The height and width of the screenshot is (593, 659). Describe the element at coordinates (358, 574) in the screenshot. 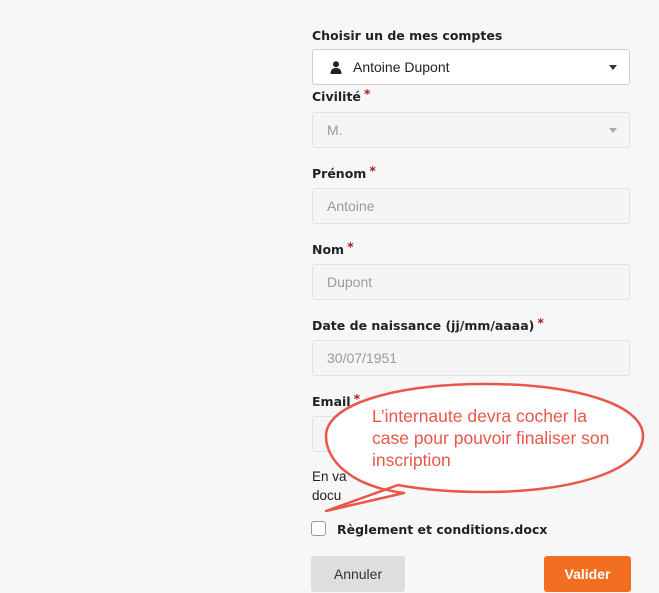

I see `cancel-button: Annuler` at that location.